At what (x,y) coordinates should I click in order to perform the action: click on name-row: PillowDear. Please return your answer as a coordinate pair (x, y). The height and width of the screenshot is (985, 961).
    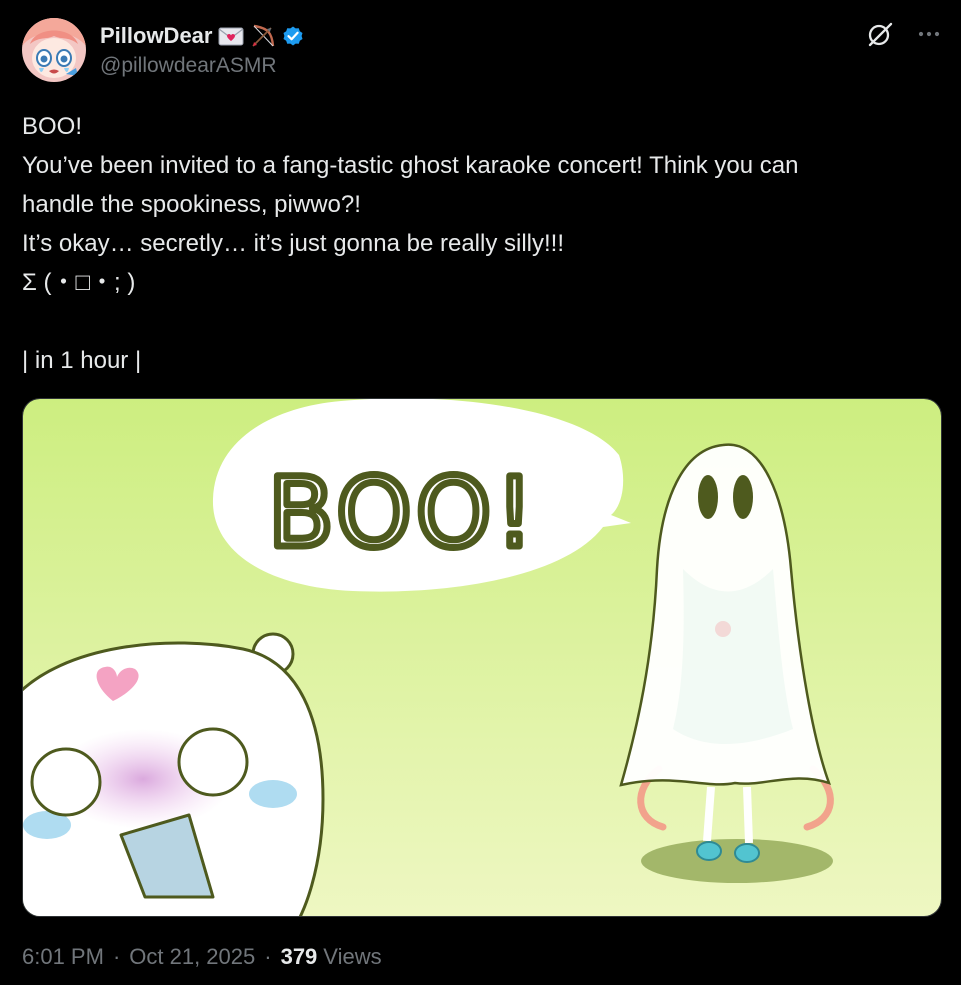
    Looking at the image, I should click on (202, 36).